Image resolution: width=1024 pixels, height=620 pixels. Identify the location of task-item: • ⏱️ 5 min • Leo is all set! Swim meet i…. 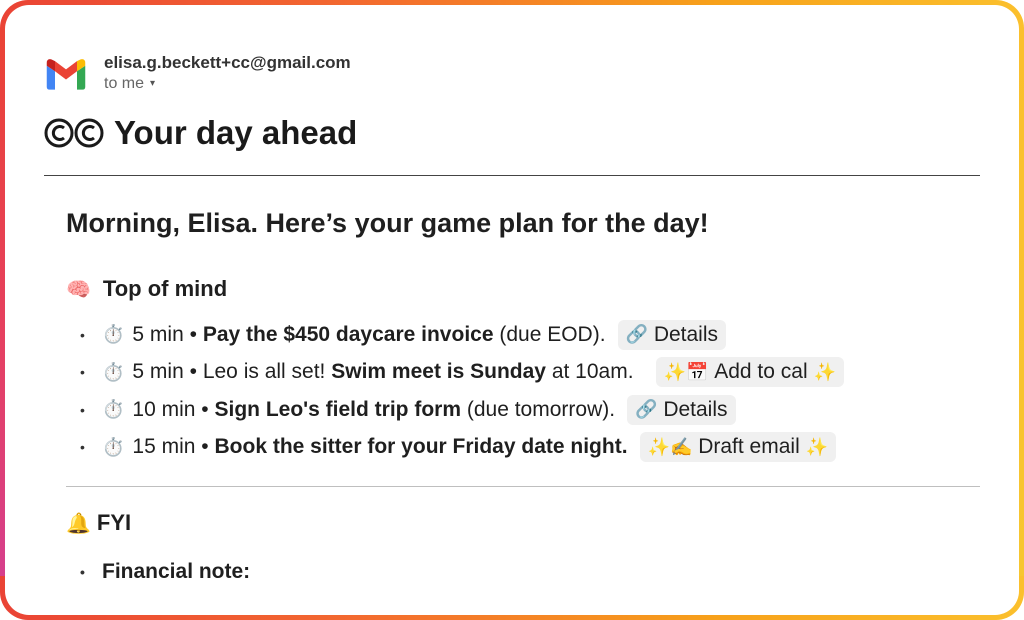
(462, 373).